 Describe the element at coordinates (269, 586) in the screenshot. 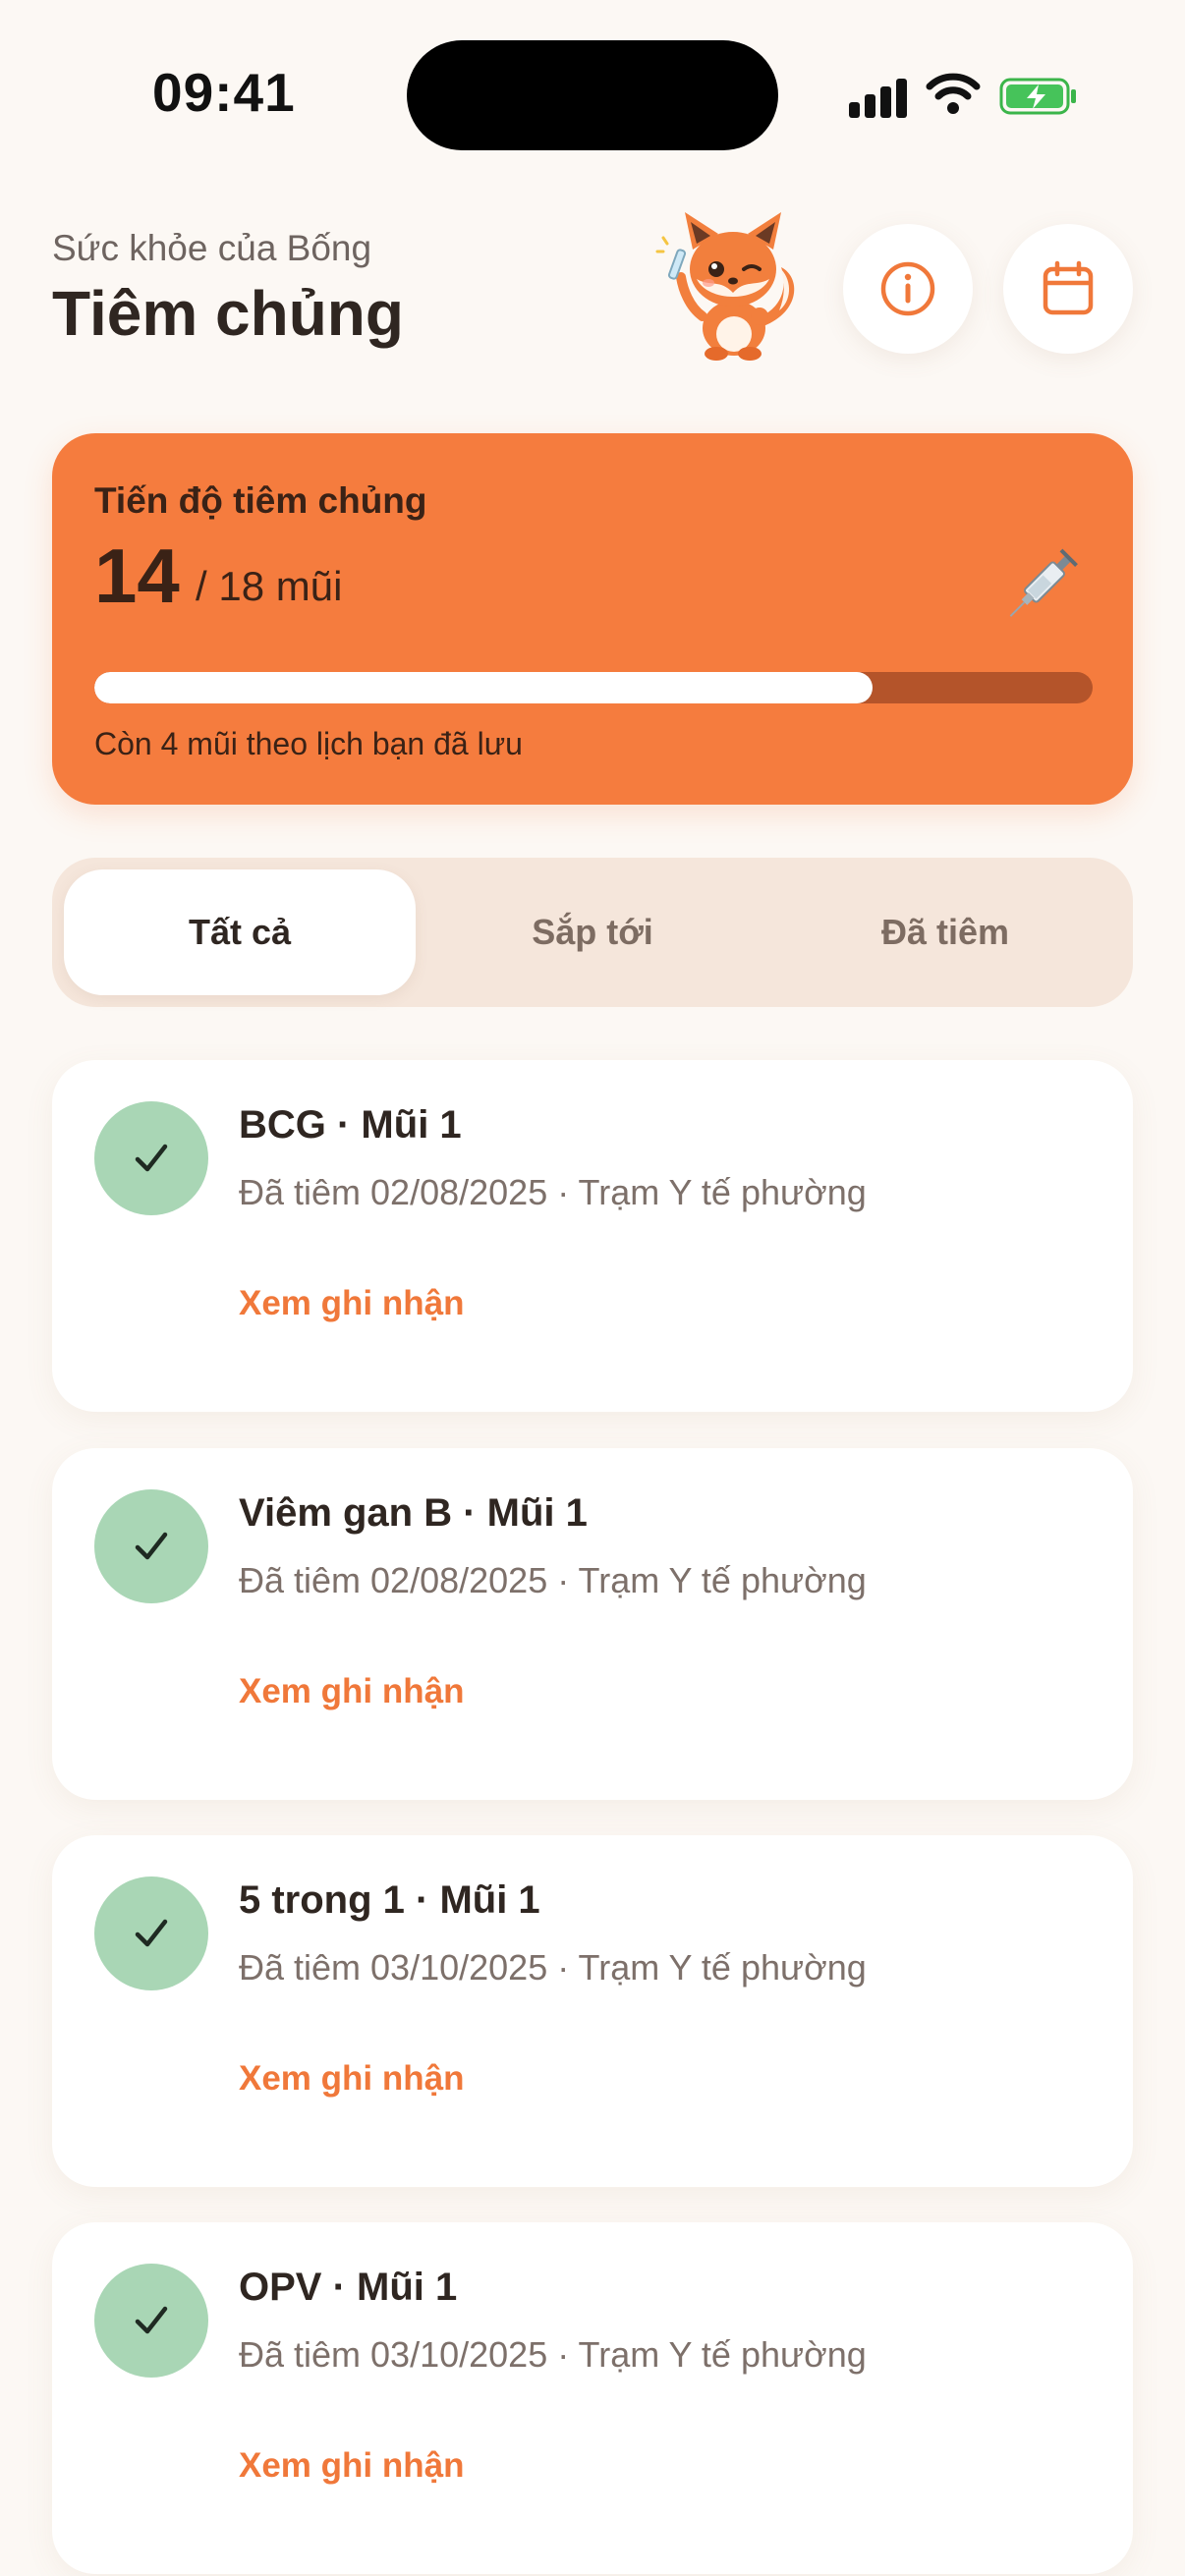

I see `progress-total: / 18 mũi` at that location.